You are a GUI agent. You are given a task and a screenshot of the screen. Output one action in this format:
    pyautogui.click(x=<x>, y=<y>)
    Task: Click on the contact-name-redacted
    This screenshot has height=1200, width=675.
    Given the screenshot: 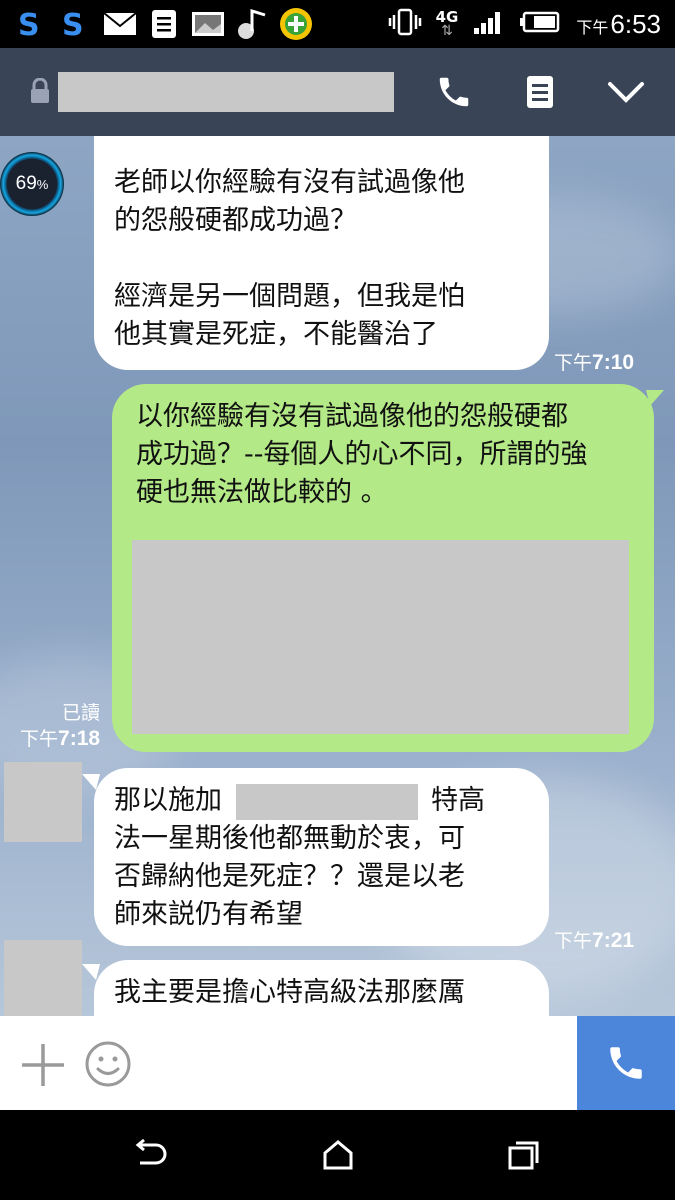 What is the action you would take?
    pyautogui.click(x=226, y=92)
    